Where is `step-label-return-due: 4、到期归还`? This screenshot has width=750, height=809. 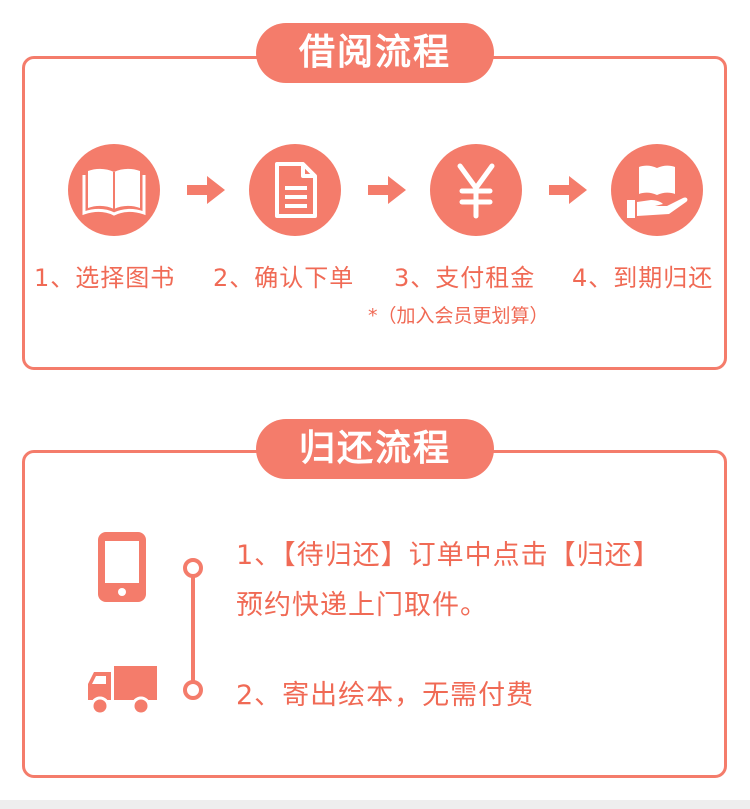
step-label-return-due: 4、到期归还 is located at coordinates (643, 278).